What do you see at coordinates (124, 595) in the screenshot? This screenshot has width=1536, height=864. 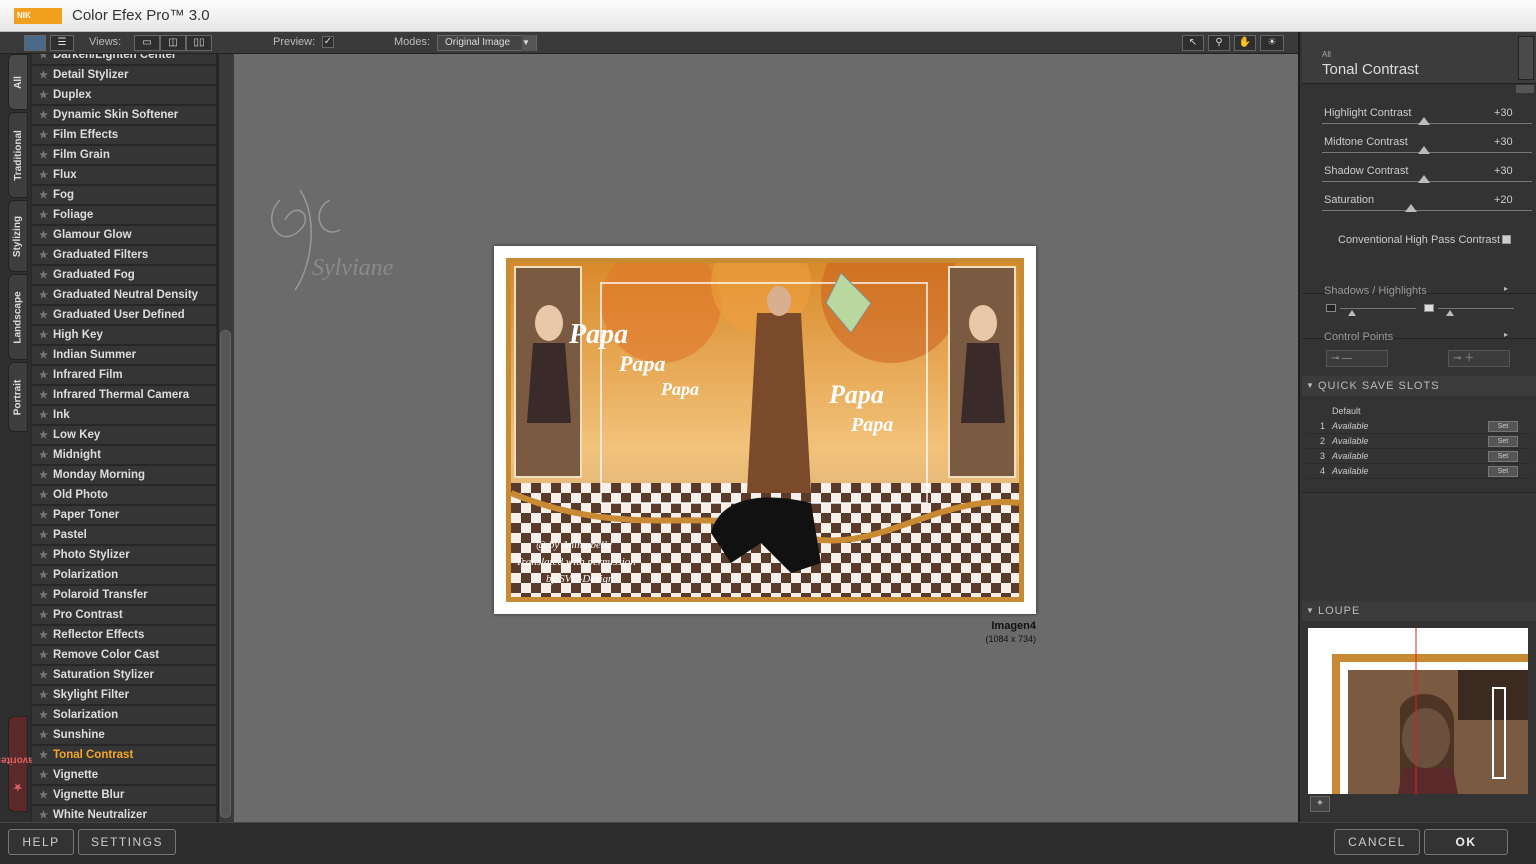 I see `filter-item: ★ Polaroid Transfer` at bounding box center [124, 595].